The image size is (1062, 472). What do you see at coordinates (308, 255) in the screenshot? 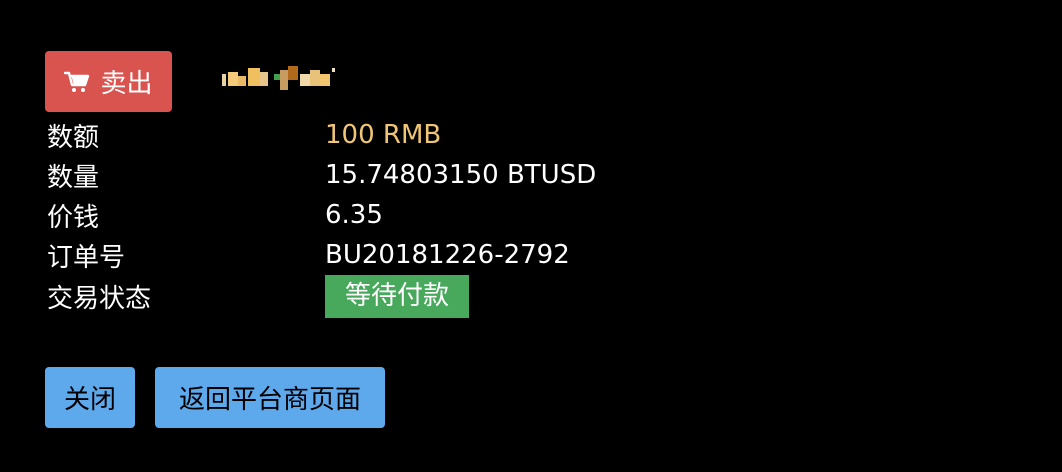
I see `detail-row-order-number: 订单号 BU20181226-2792` at bounding box center [308, 255].